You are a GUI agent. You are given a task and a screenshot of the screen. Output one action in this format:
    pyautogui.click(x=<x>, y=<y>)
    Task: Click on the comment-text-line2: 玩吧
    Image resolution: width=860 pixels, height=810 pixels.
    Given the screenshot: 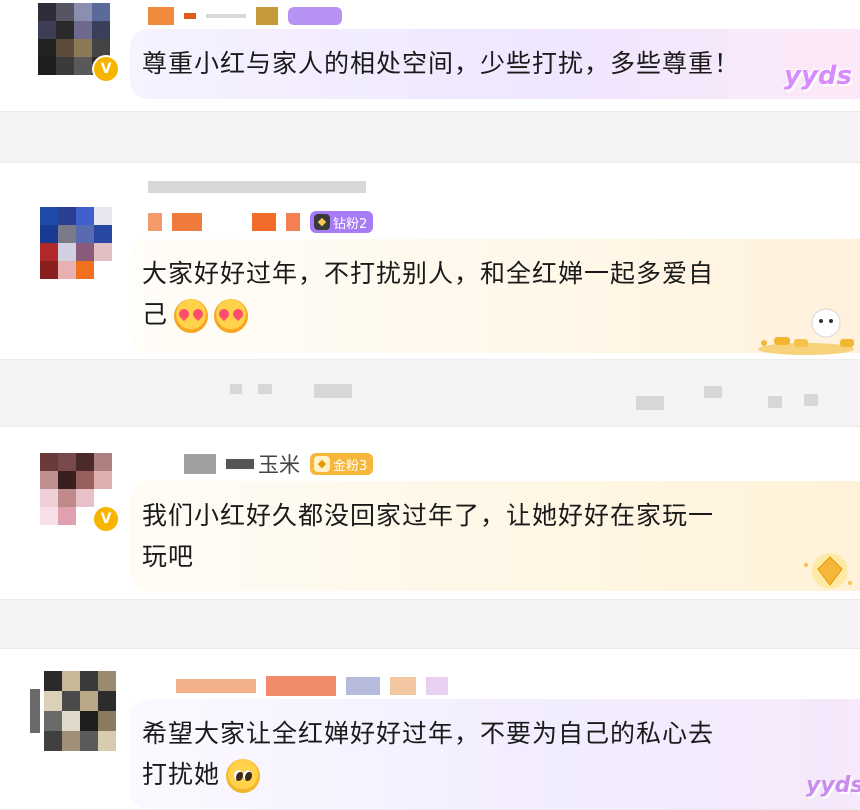 What is the action you would take?
    pyautogui.click(x=168, y=556)
    